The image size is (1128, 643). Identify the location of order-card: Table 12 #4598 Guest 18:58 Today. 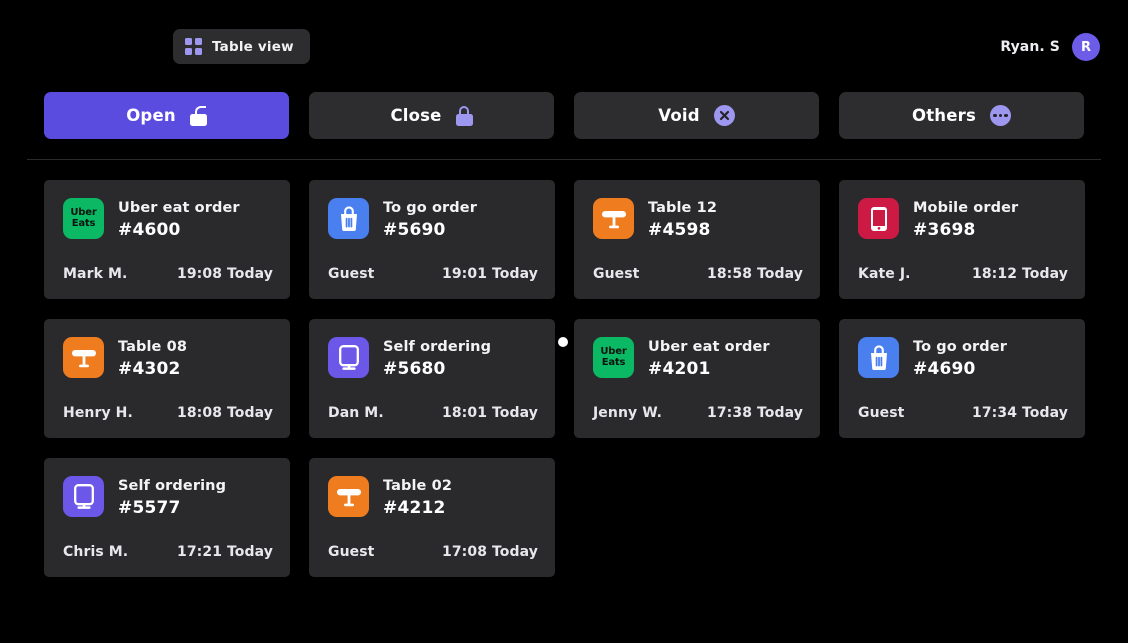
(697, 239).